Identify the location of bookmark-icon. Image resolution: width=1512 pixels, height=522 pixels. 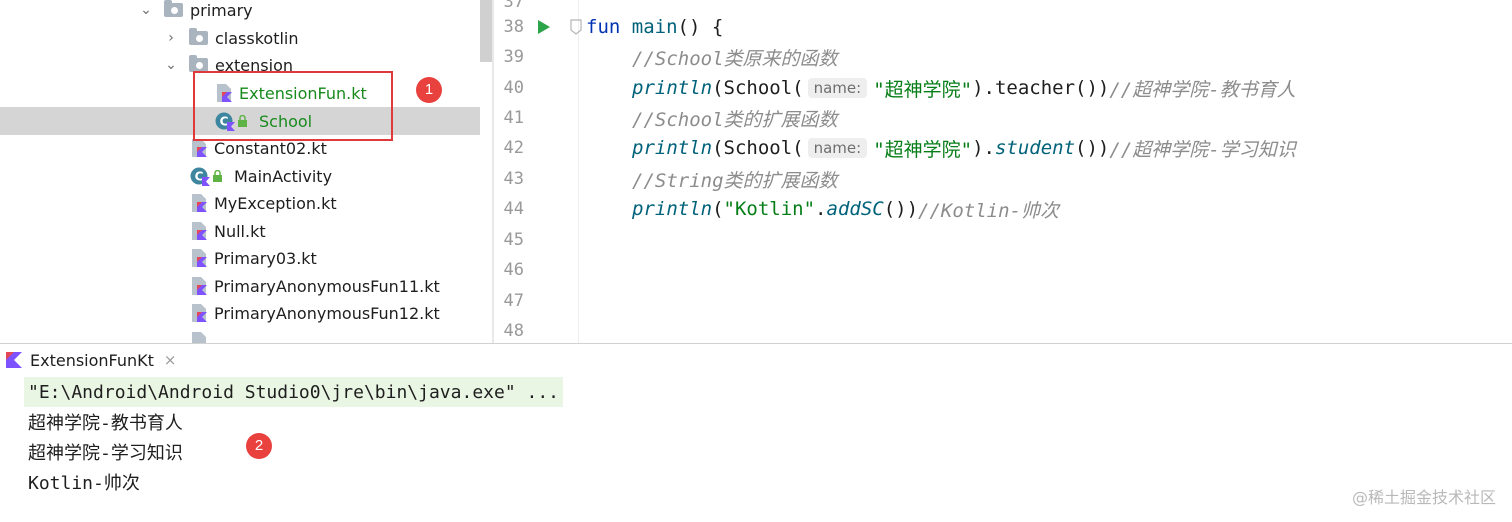
(576, 27).